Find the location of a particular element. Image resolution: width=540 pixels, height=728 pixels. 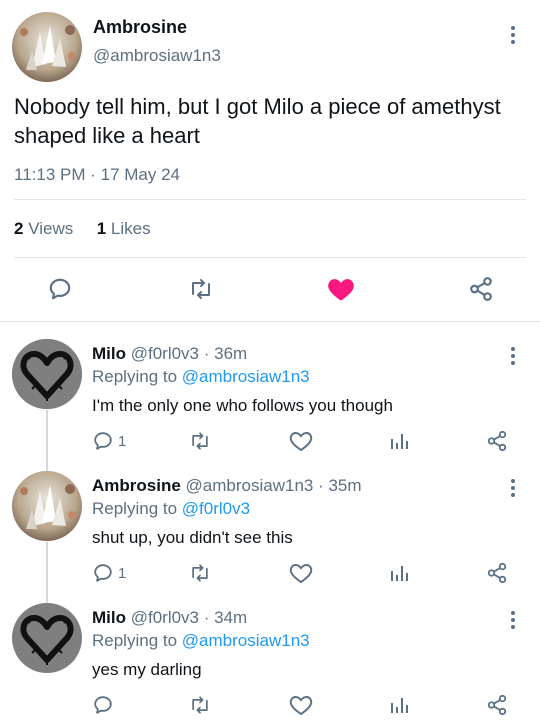

replying-to: Replying to @f0rl0v3 is located at coordinates (171, 509).